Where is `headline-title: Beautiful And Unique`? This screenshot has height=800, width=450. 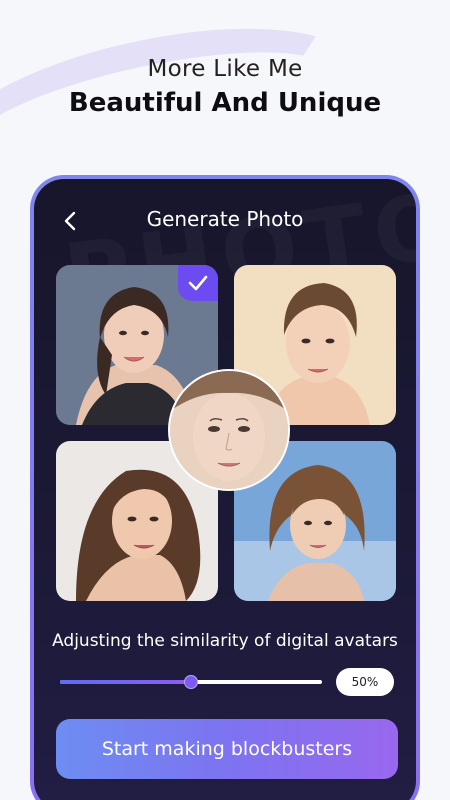
headline-title: Beautiful And Unique is located at coordinates (225, 103).